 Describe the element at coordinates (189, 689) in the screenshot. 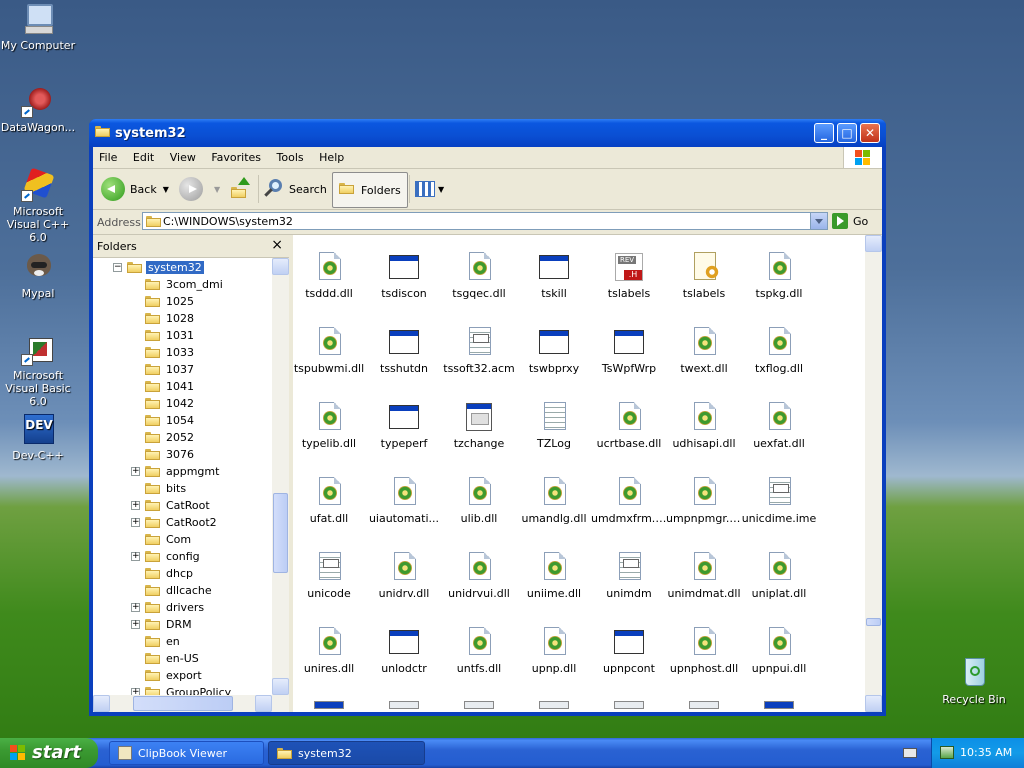

I see `tree-node: GroupPolicy` at that location.